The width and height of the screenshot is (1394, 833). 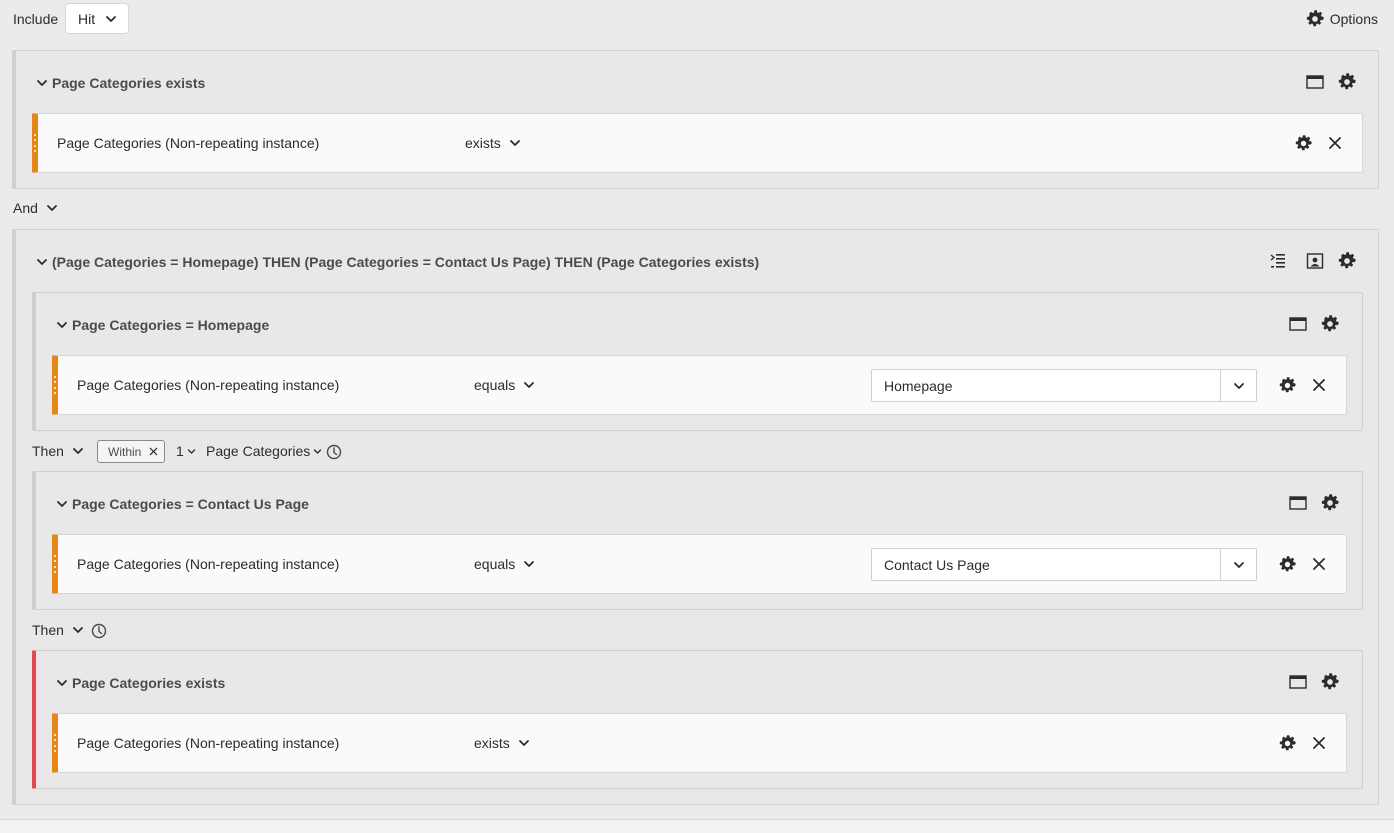 What do you see at coordinates (125, 451) in the screenshot?
I see `within-label: Within` at bounding box center [125, 451].